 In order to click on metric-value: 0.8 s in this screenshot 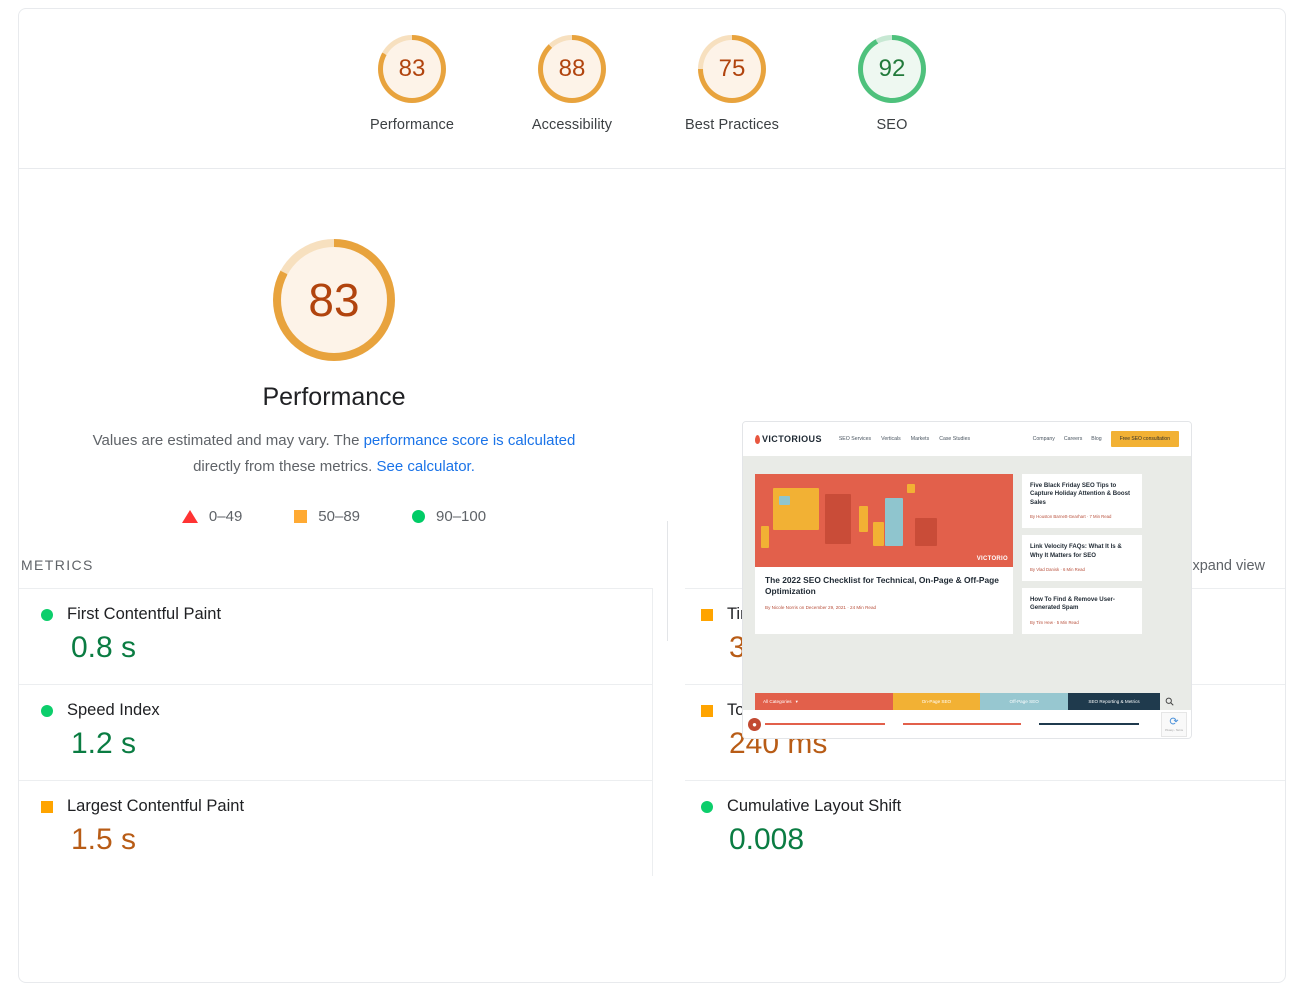, I will do `click(104, 647)`.